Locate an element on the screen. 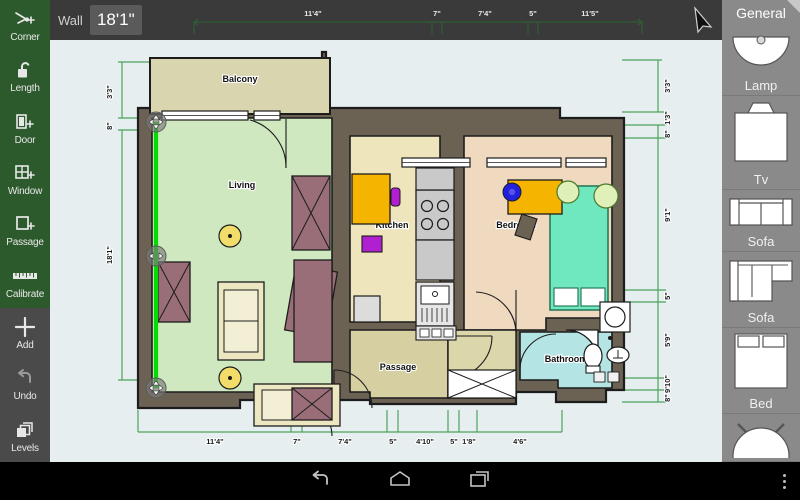 Image resolution: width=800 pixels, height=500 pixels. bottom-dim-5: 5" is located at coordinates (454, 441).